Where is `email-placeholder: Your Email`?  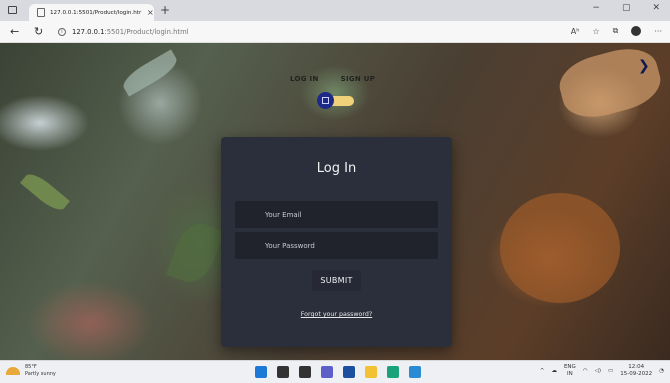
email-placeholder: Your Email is located at coordinates (283, 214).